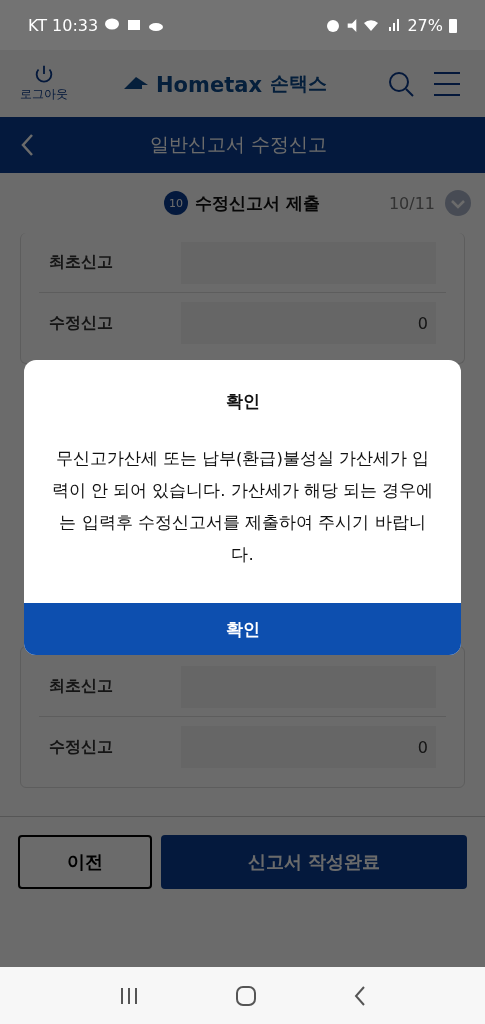 The width and height of the screenshot is (485, 1024). What do you see at coordinates (314, 862) in the screenshot?
I see `submit-button: 신고서 작성완료` at bounding box center [314, 862].